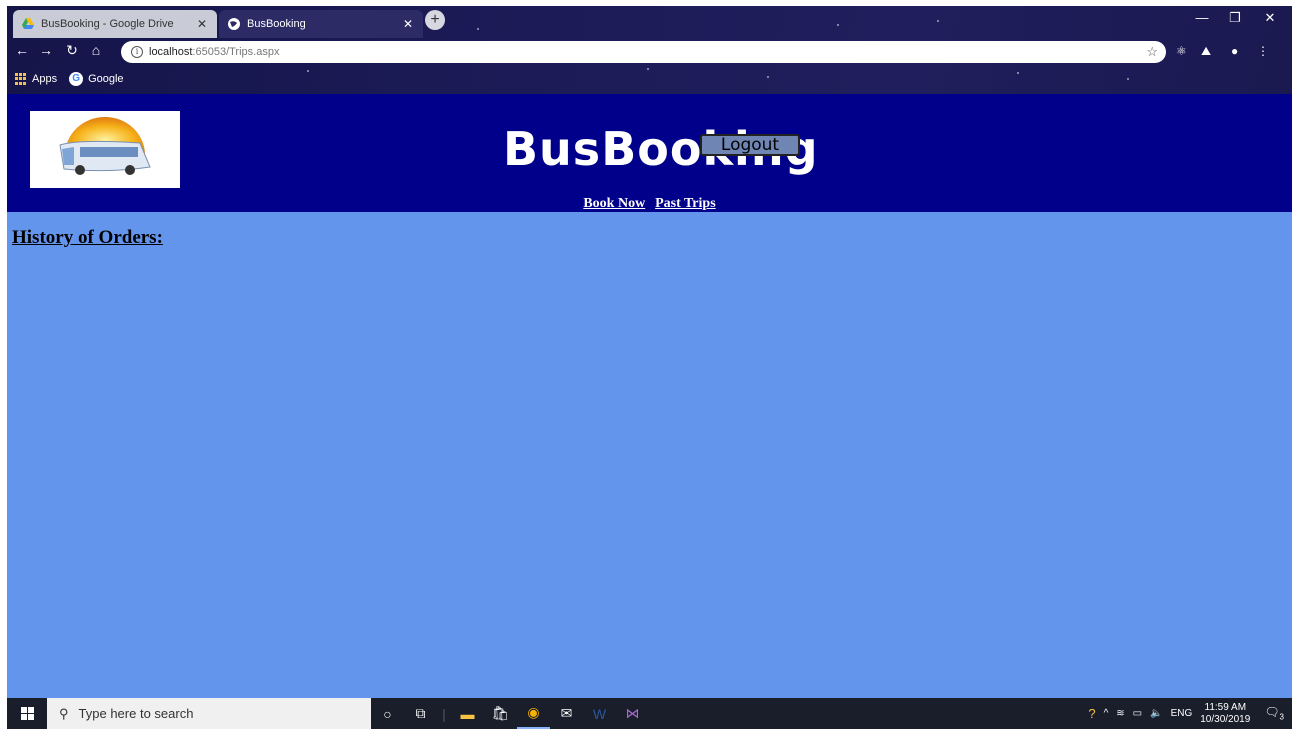 The image size is (1292, 729). What do you see at coordinates (234, 24) in the screenshot?
I see `globe-icon` at bounding box center [234, 24].